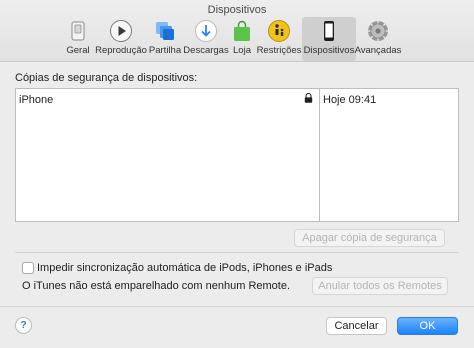 Image resolution: width=474 pixels, height=348 pixels. I want to click on store-bag-icon, so click(242, 30).